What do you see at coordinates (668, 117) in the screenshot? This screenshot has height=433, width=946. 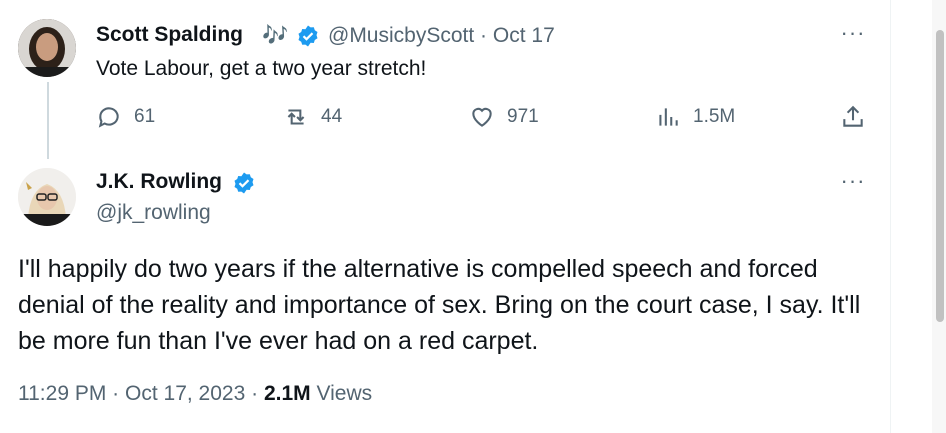 I see `analytics-icon` at bounding box center [668, 117].